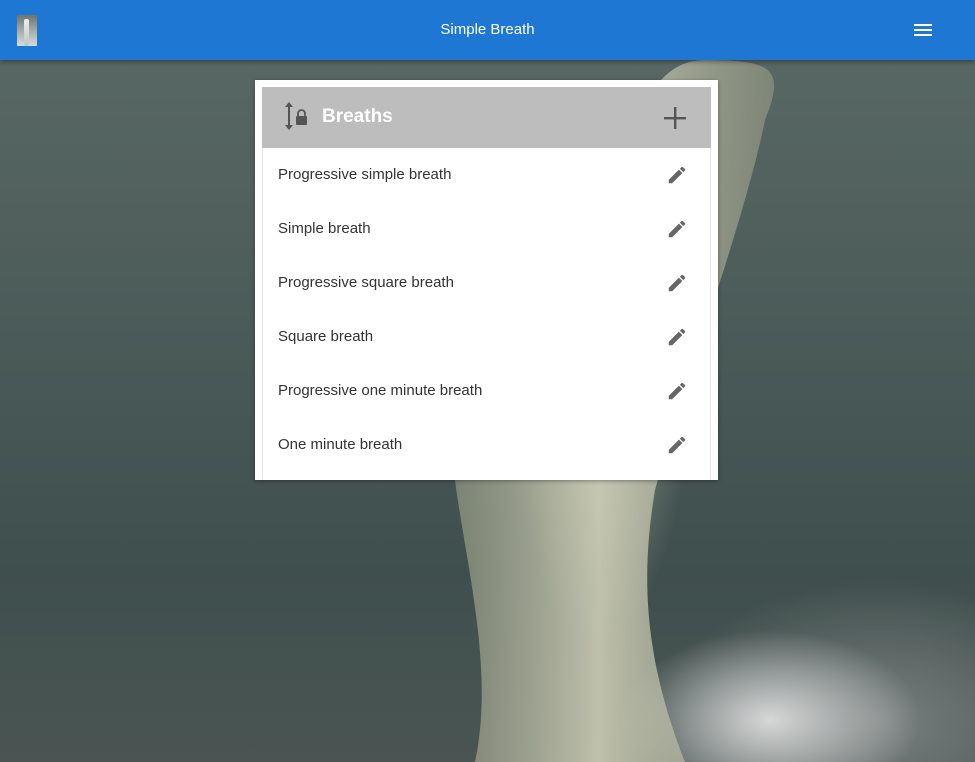 The height and width of the screenshot is (762, 975). What do you see at coordinates (340, 444) in the screenshot?
I see `breath-name: One minute breath` at bounding box center [340, 444].